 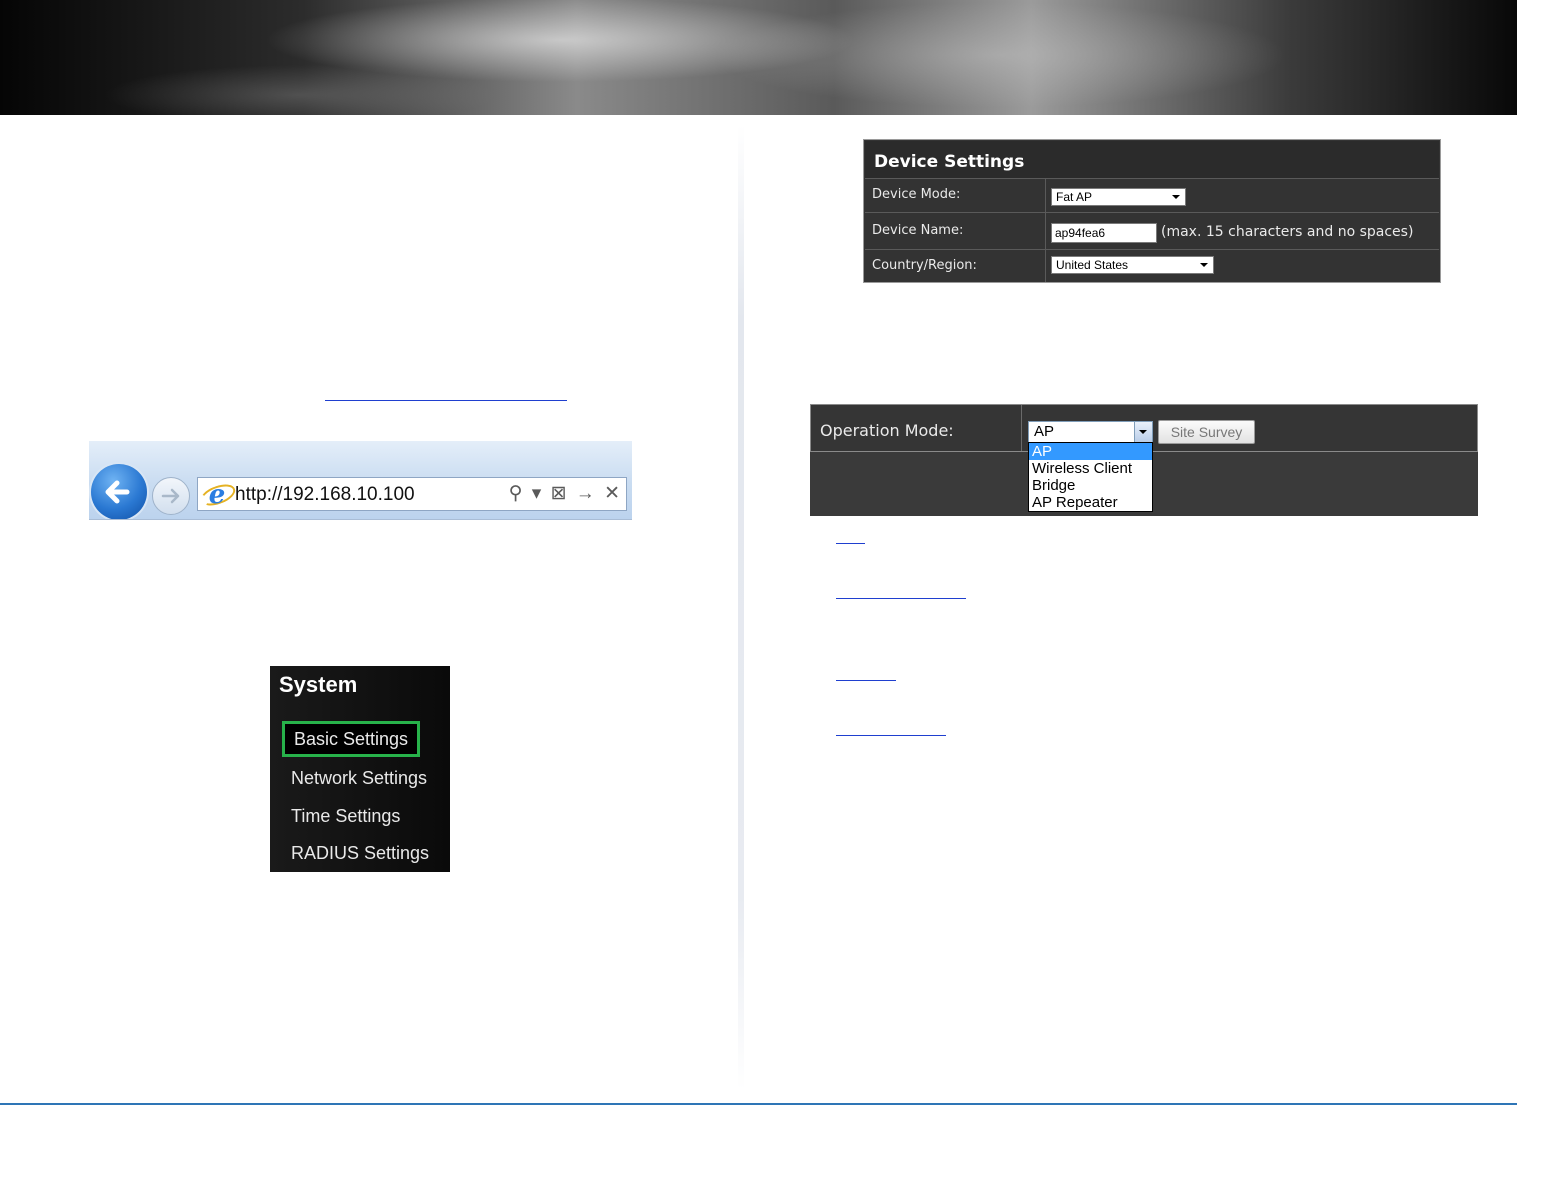 I want to click on menu-item-network-settings: Network Settings, so click(x=359, y=778).